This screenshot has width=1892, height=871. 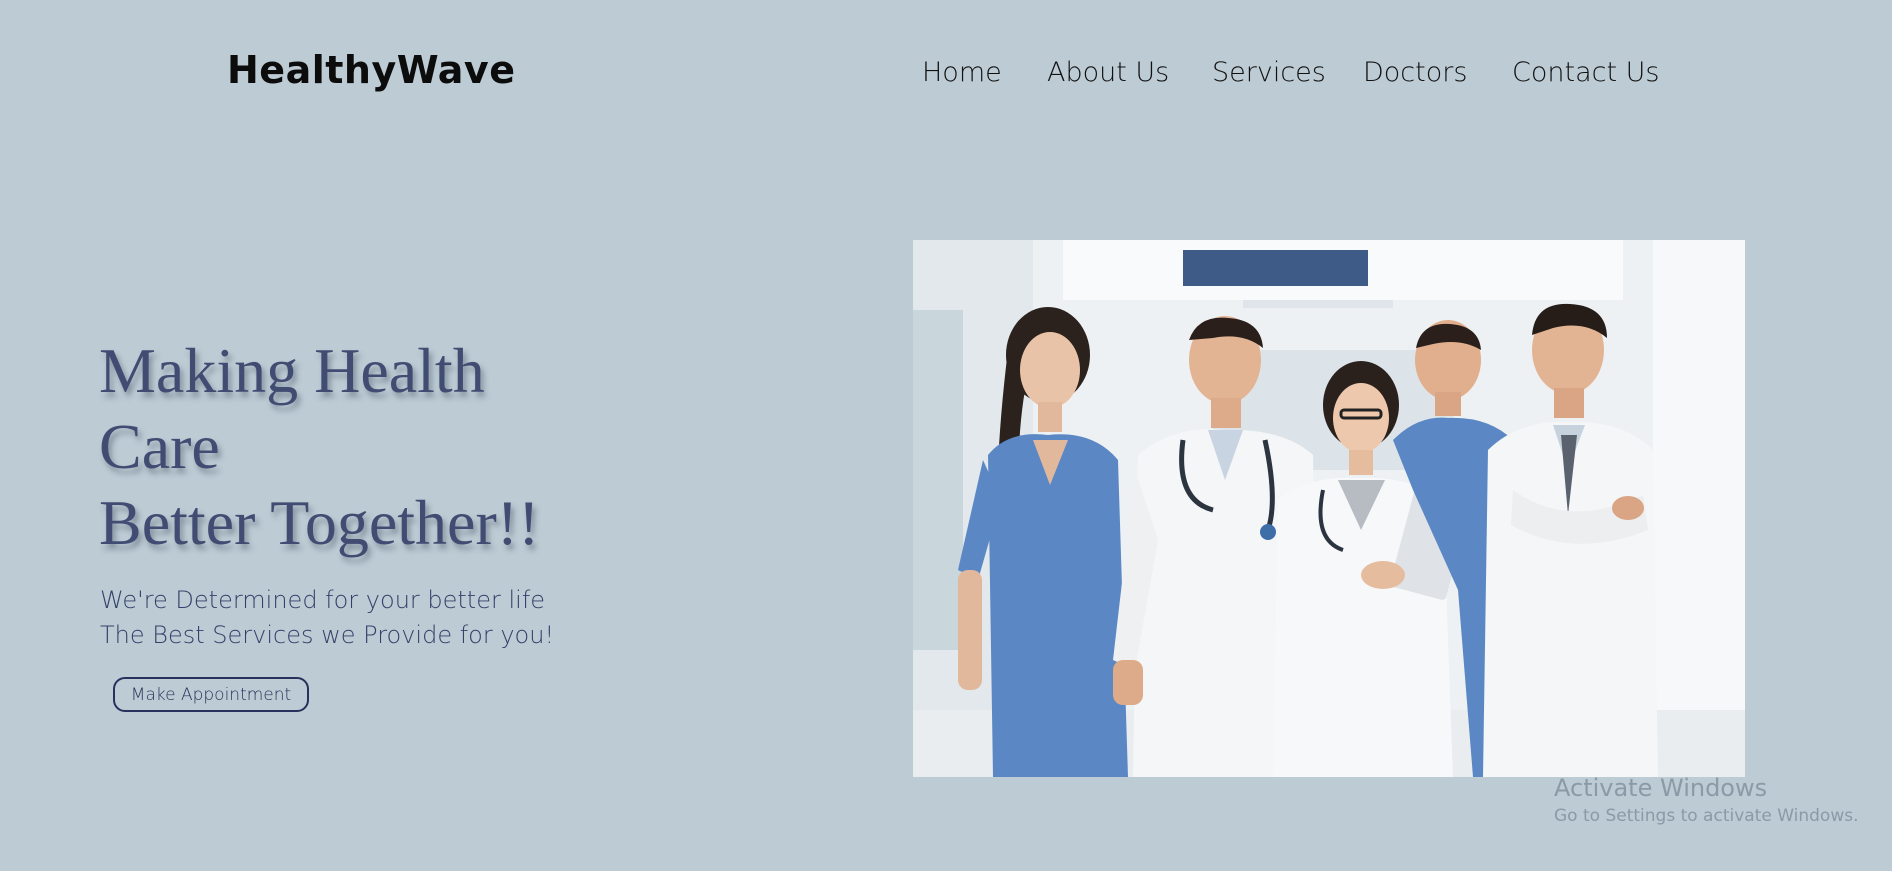 I want to click on watermark-title: Activate Windows, so click(x=1661, y=788).